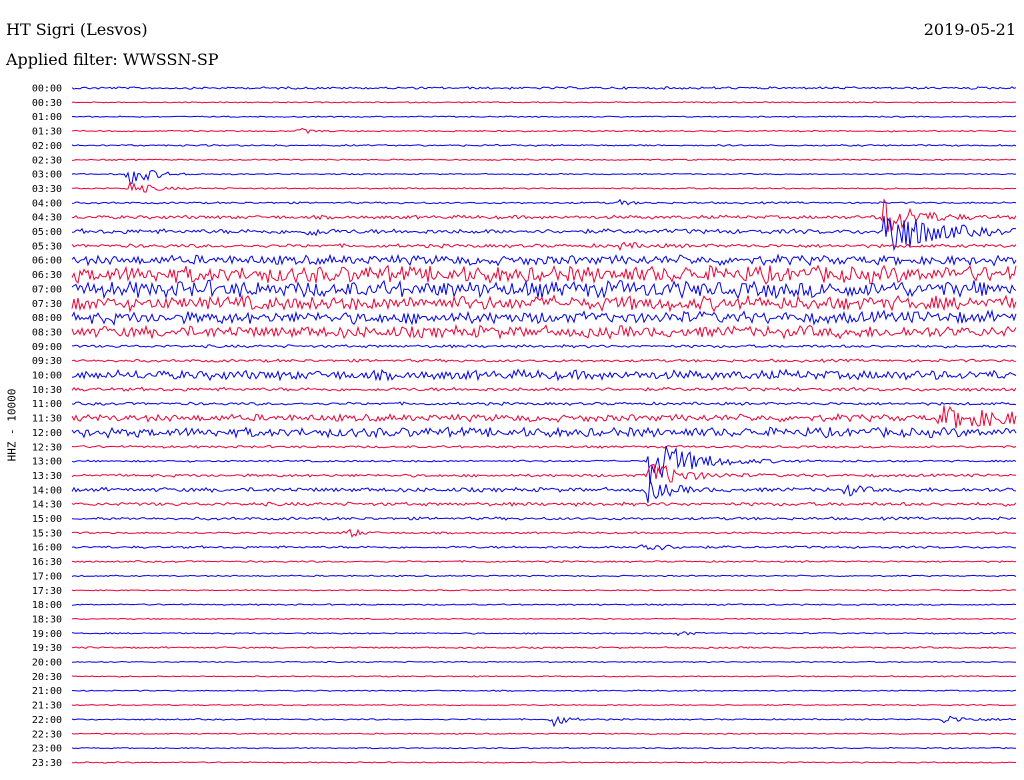  What do you see at coordinates (47, 376) in the screenshot?
I see `time-tick-label: 10:00` at bounding box center [47, 376].